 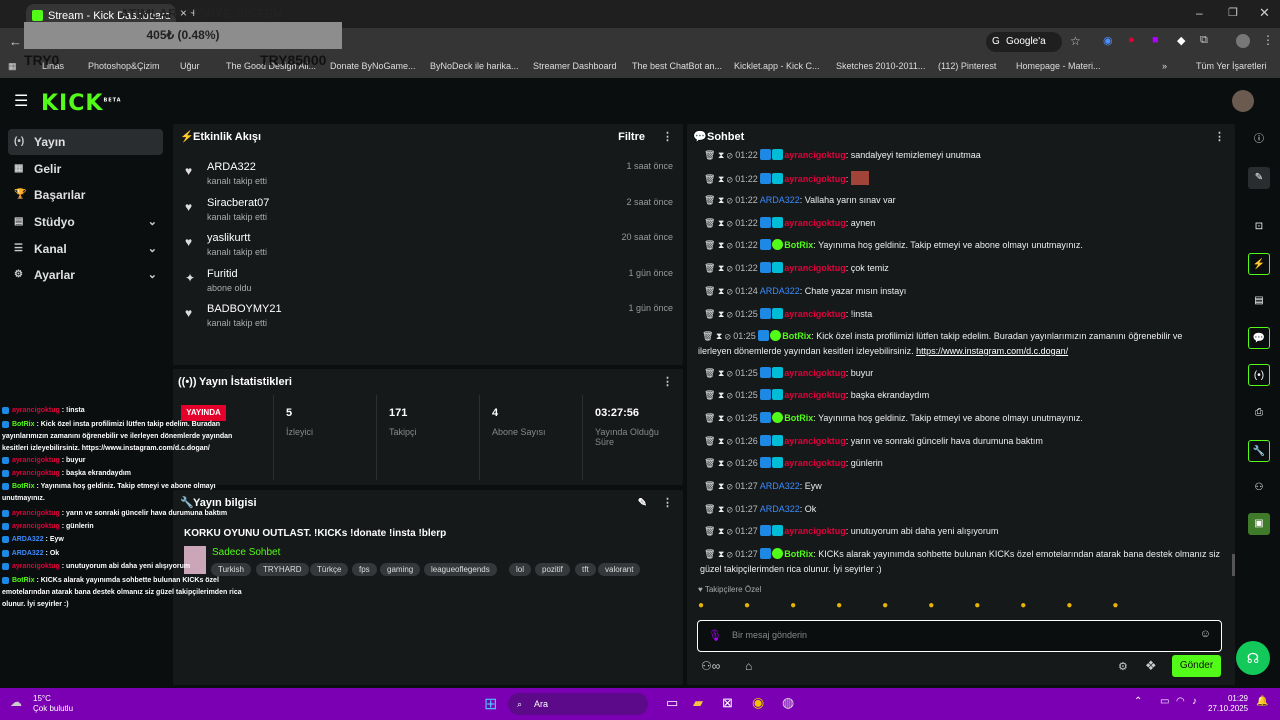 What do you see at coordinates (552, 569) in the screenshot?
I see `tag: pozitif` at bounding box center [552, 569].